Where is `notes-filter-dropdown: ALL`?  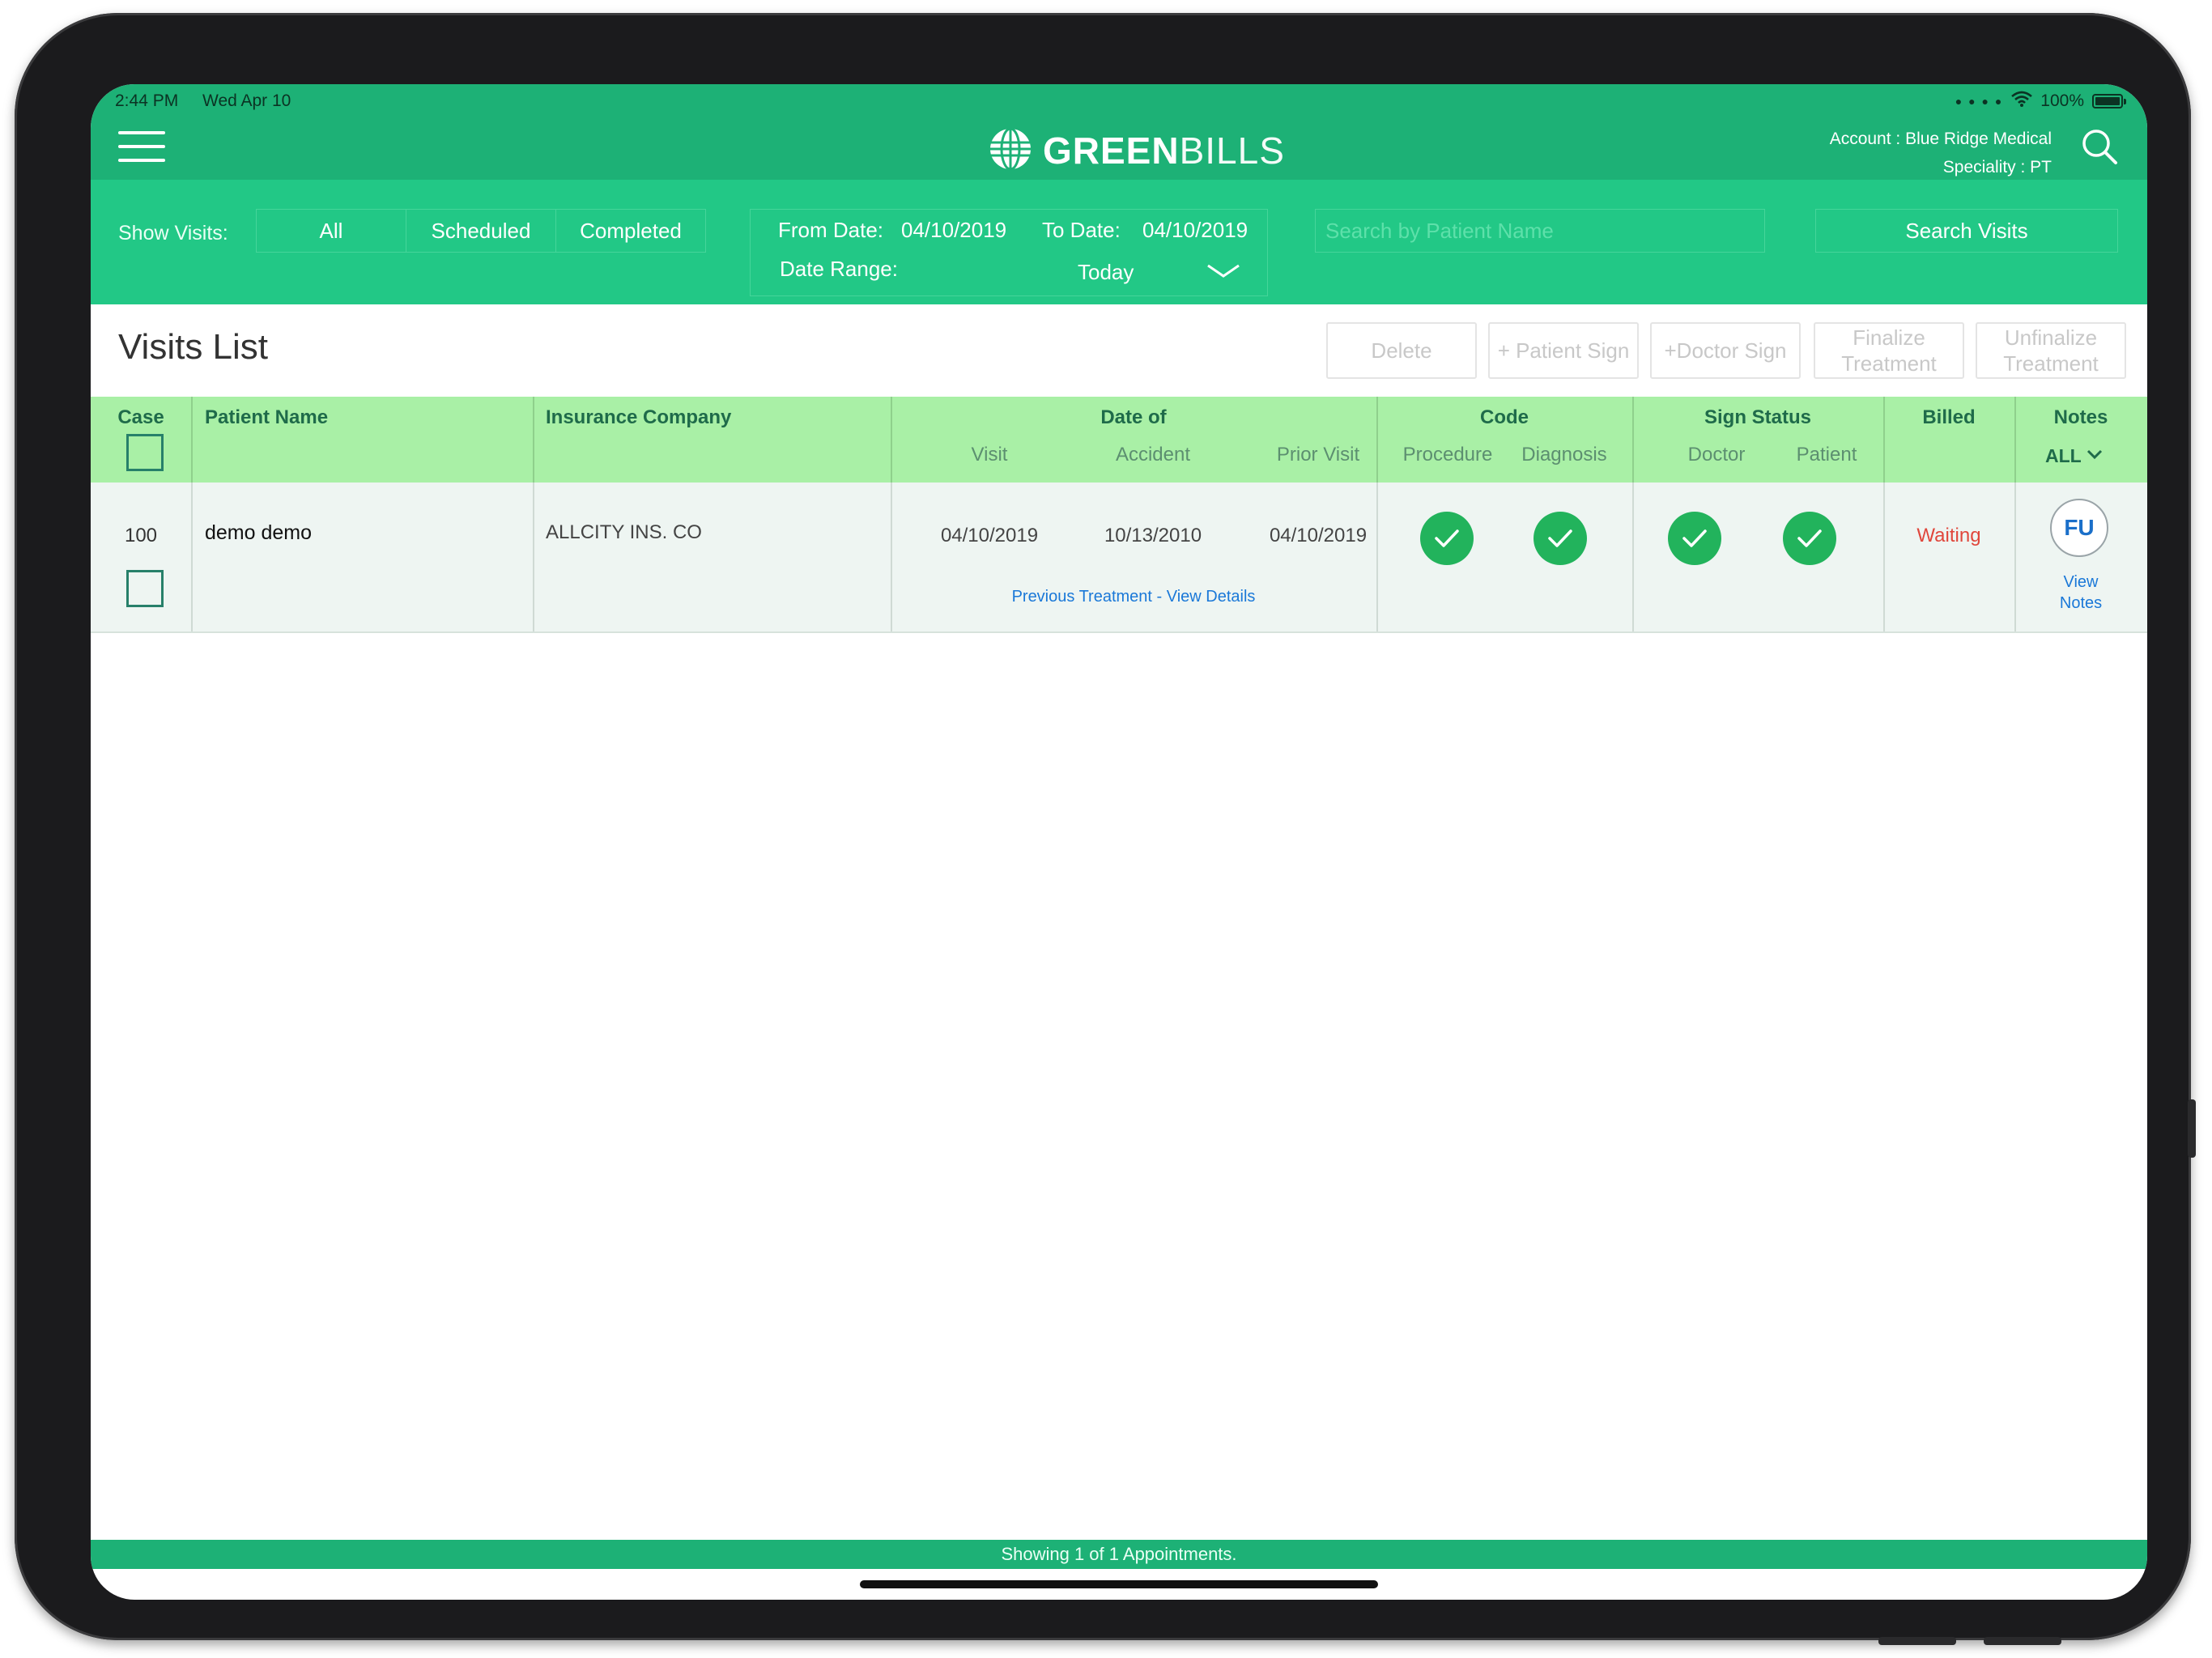 notes-filter-dropdown: ALL is located at coordinates (2074, 456).